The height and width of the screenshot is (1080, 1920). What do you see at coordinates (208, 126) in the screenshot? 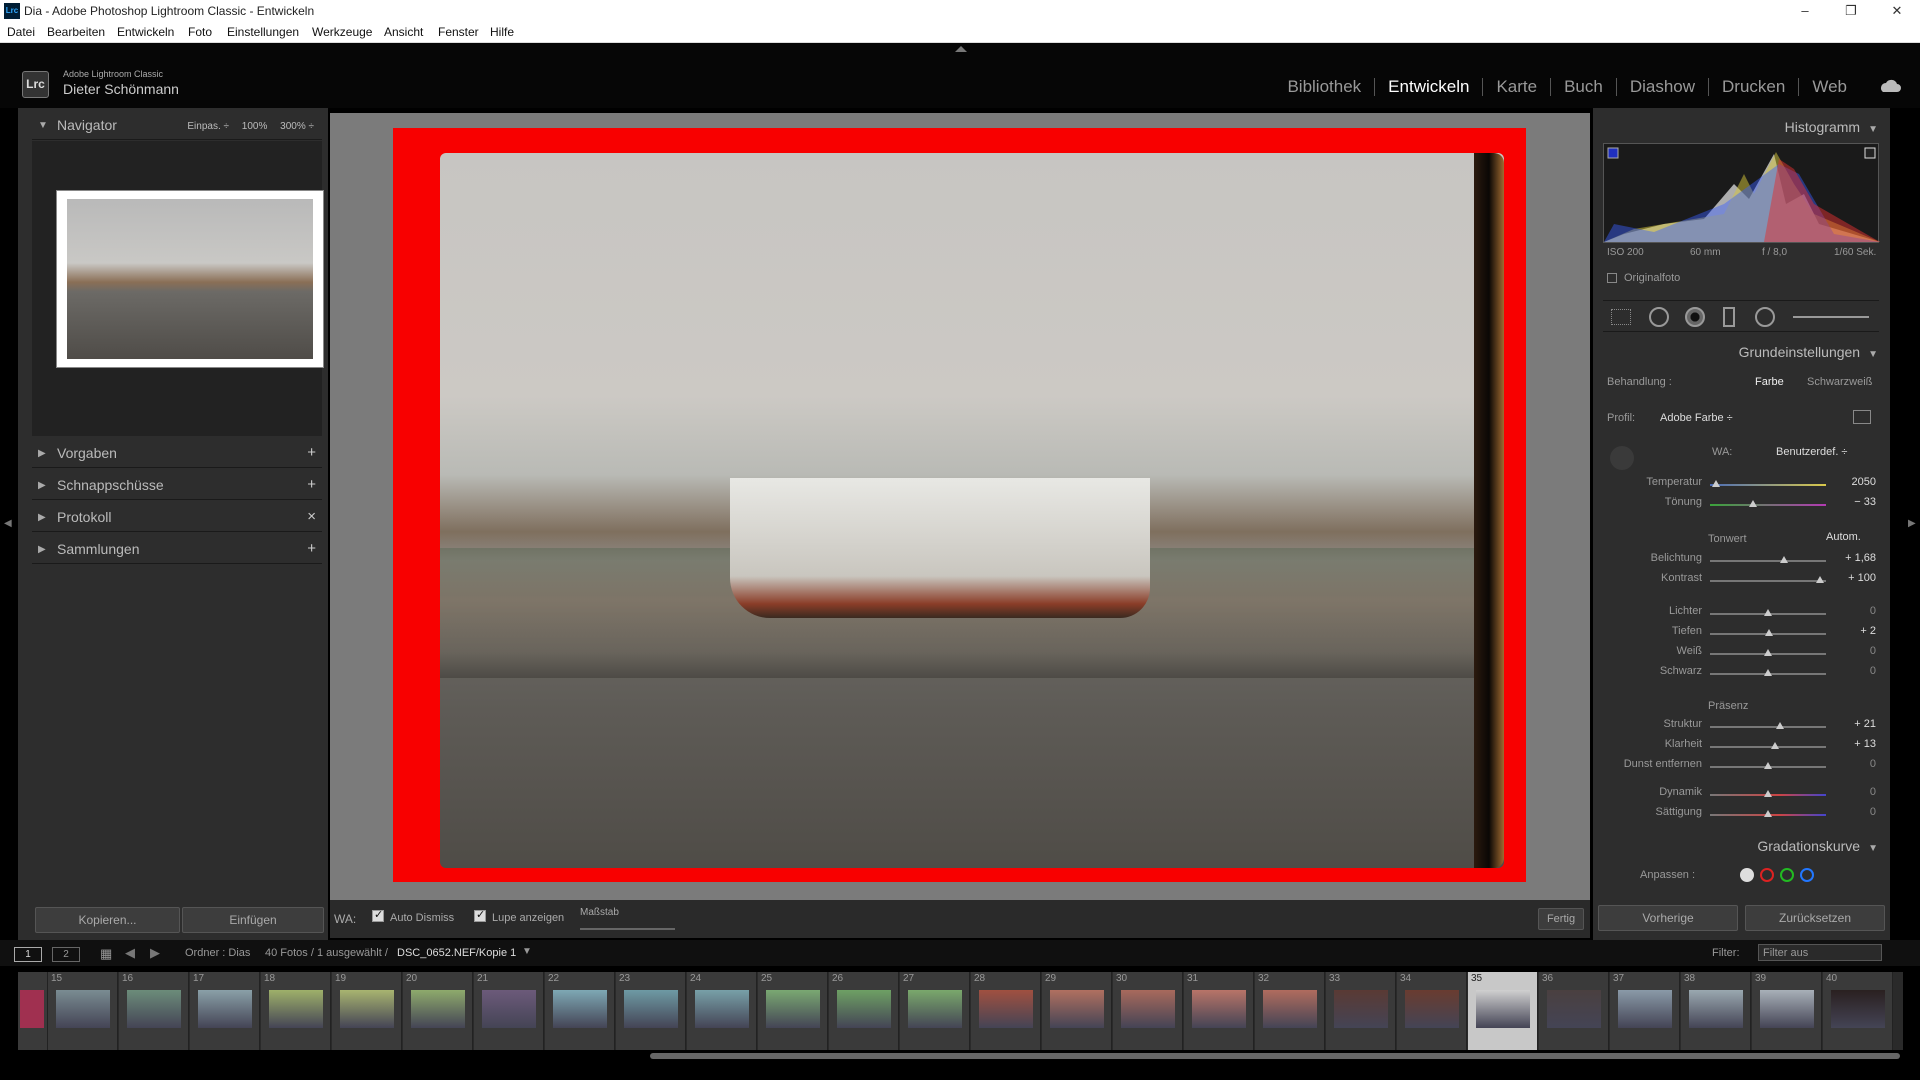
I see `zoom-fit: Einpas. ÷` at bounding box center [208, 126].